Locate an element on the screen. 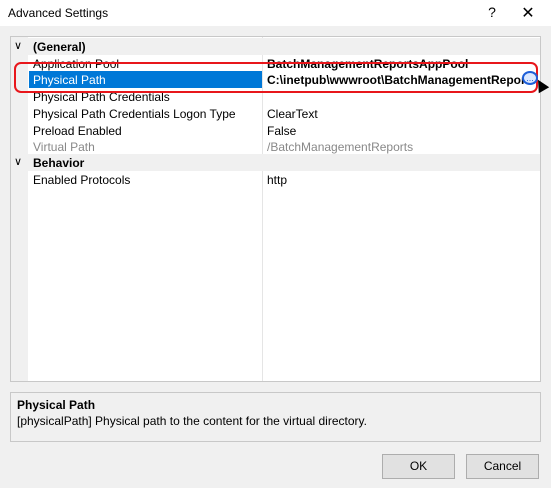  annotation-highlight is located at coordinates (276, 77).